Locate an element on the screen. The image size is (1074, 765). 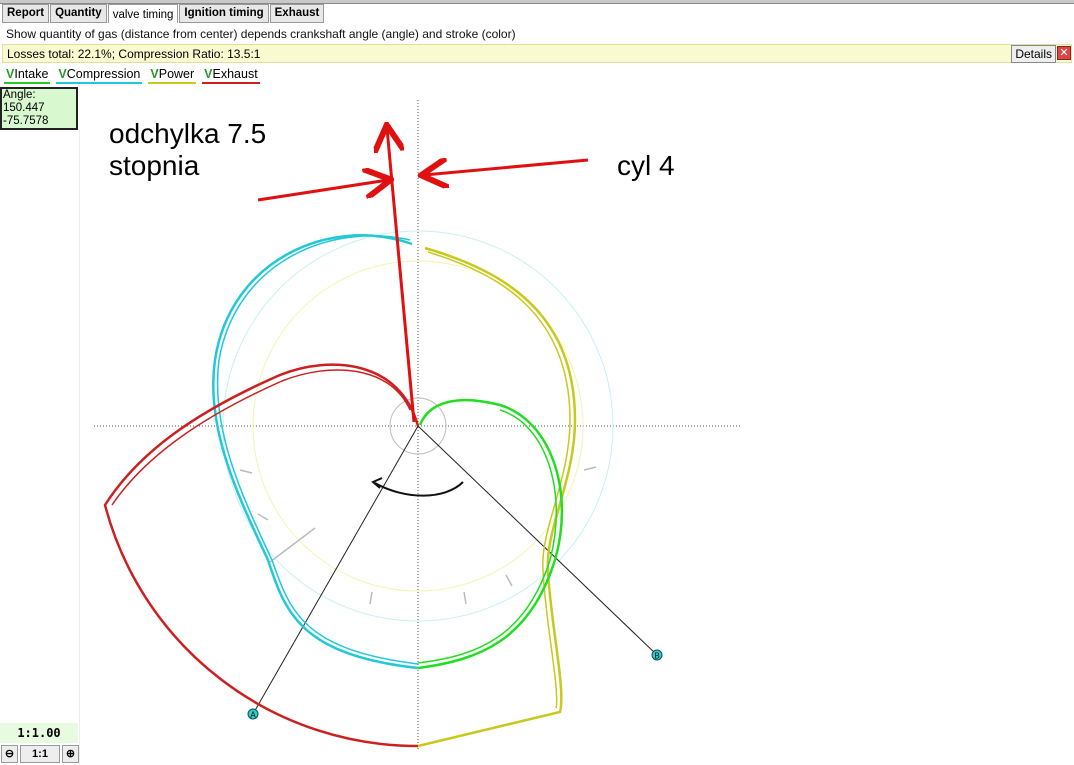
annotation-cylinder: cyl 4 is located at coordinates (646, 165).